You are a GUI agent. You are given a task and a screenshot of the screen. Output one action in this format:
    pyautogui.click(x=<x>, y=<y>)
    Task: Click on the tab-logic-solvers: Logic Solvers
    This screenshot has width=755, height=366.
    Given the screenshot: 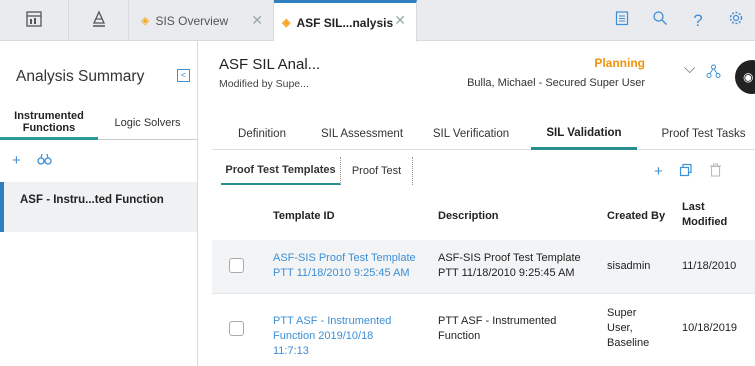 What is the action you would take?
    pyautogui.click(x=147, y=123)
    